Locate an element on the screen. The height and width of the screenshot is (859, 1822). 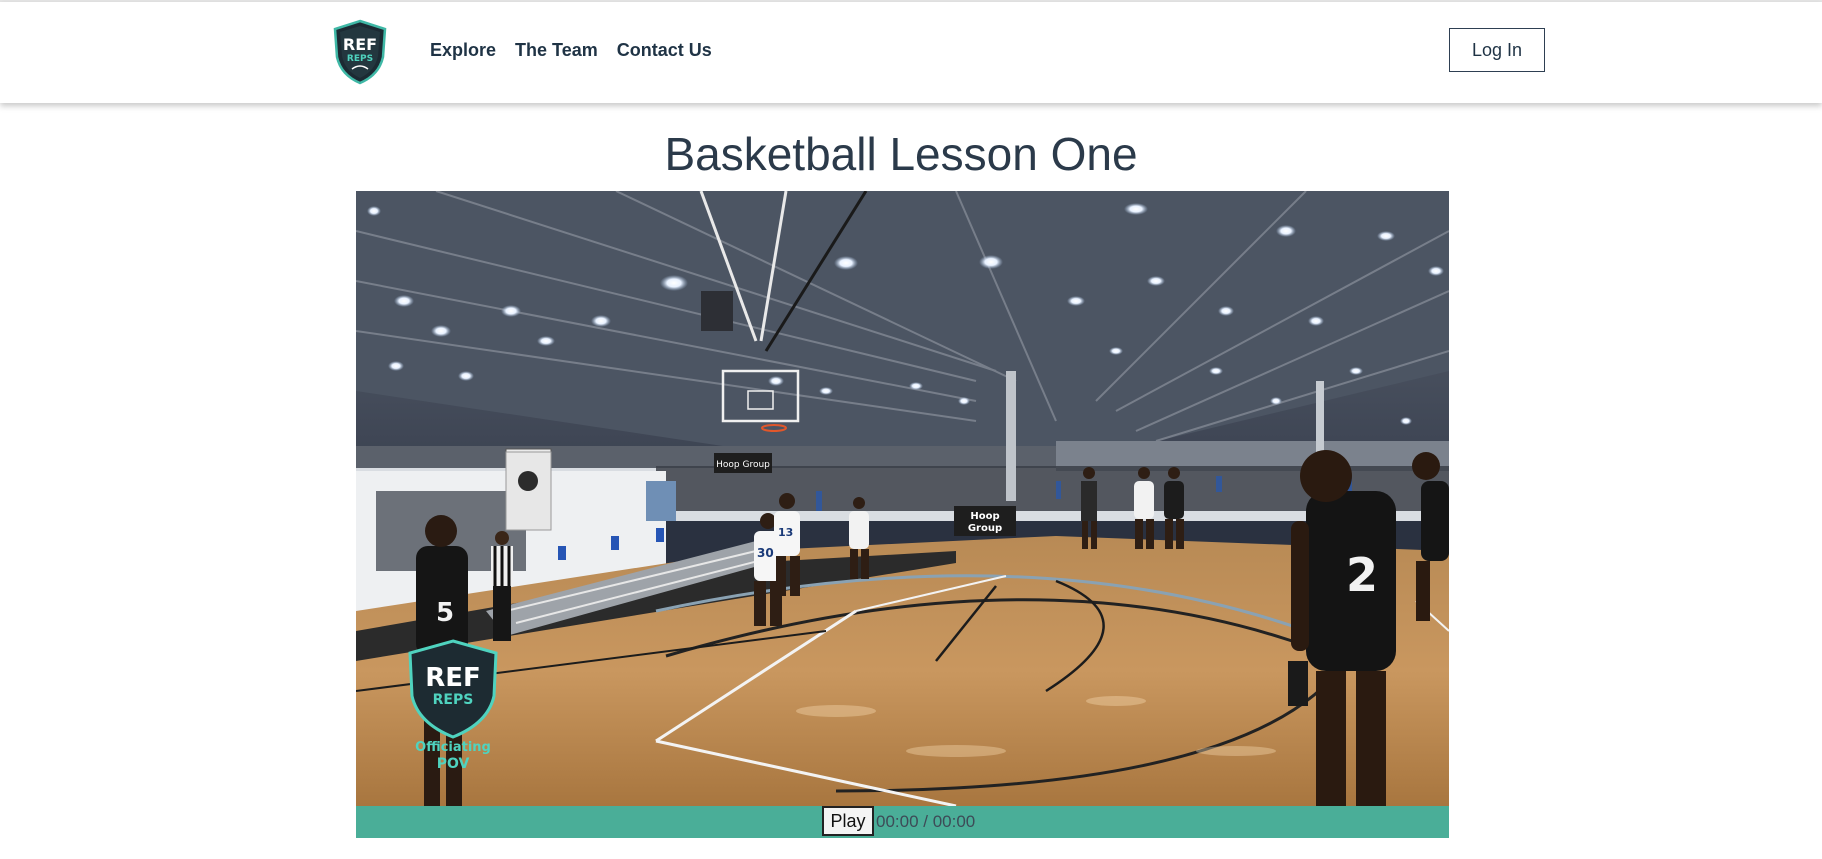
ref-reps-watermark: REF REPS Officiating POV is located at coordinates (453, 705).